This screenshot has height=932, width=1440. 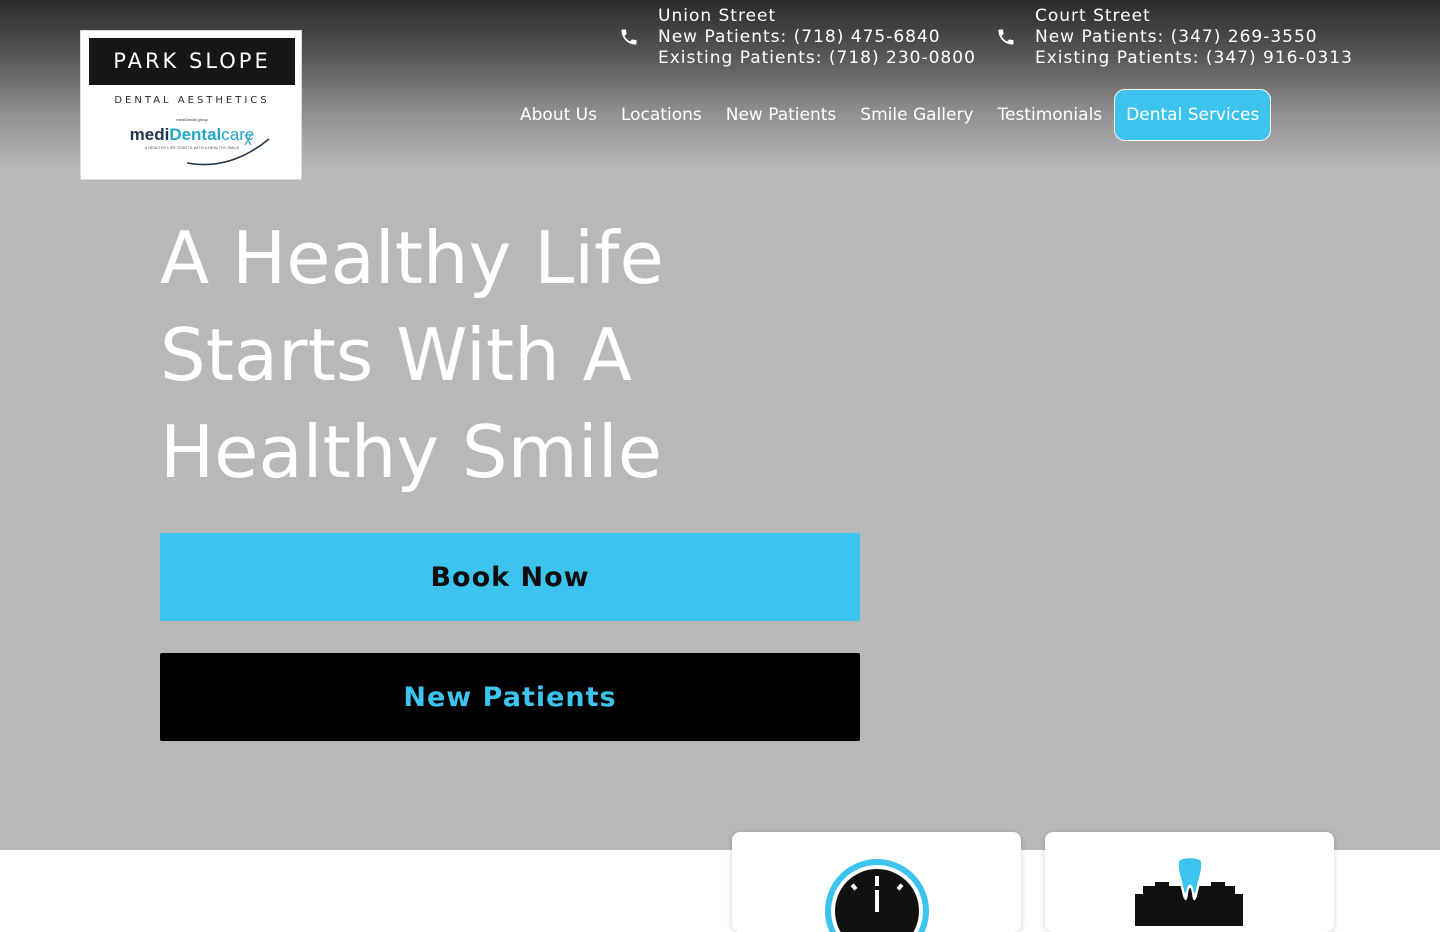 I want to click on hours-card, so click(x=876, y=882).